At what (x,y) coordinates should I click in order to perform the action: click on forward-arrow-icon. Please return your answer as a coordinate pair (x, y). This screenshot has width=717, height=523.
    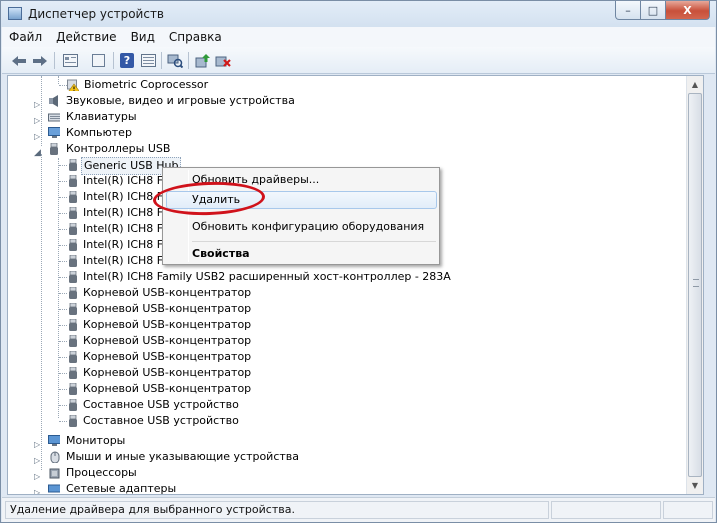
    Looking at the image, I should click on (40, 60).